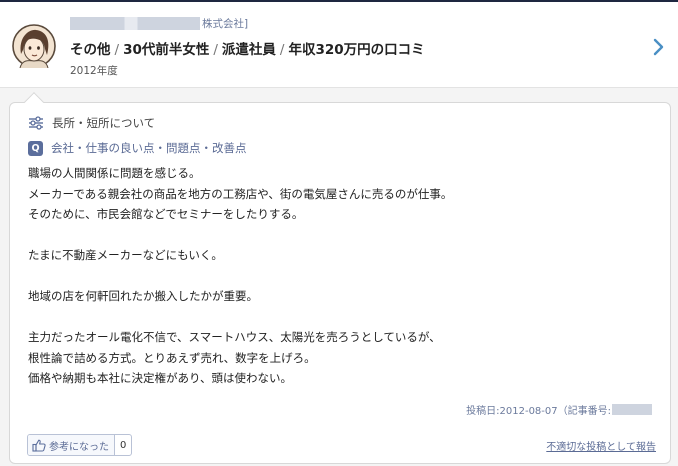  What do you see at coordinates (125, 255) in the screenshot?
I see `review-line: たまに不動産メーカーなどにもいく。` at bounding box center [125, 255].